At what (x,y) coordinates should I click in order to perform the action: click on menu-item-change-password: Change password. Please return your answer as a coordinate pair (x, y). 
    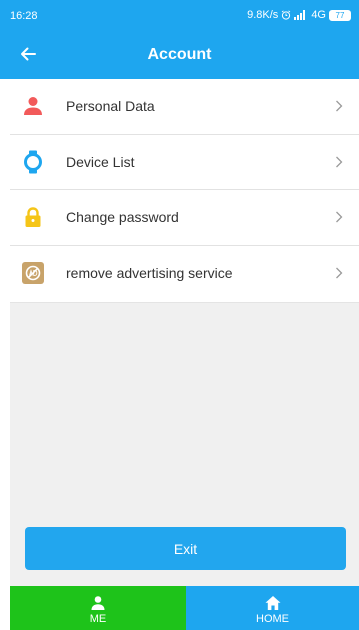
    Looking at the image, I should click on (184, 218).